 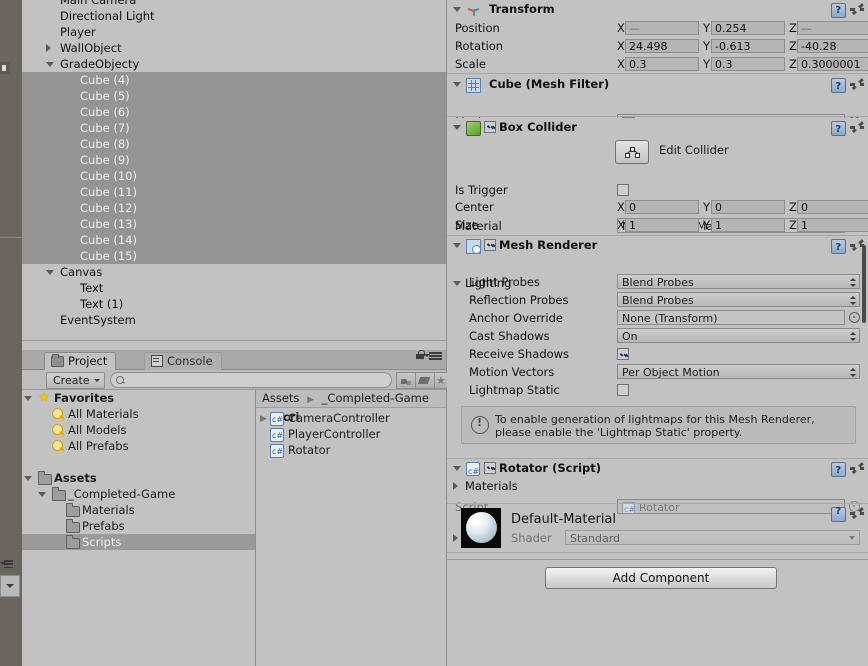 I want to click on hierarchy-item-cube-13: Cube (13), so click(x=234, y=224).